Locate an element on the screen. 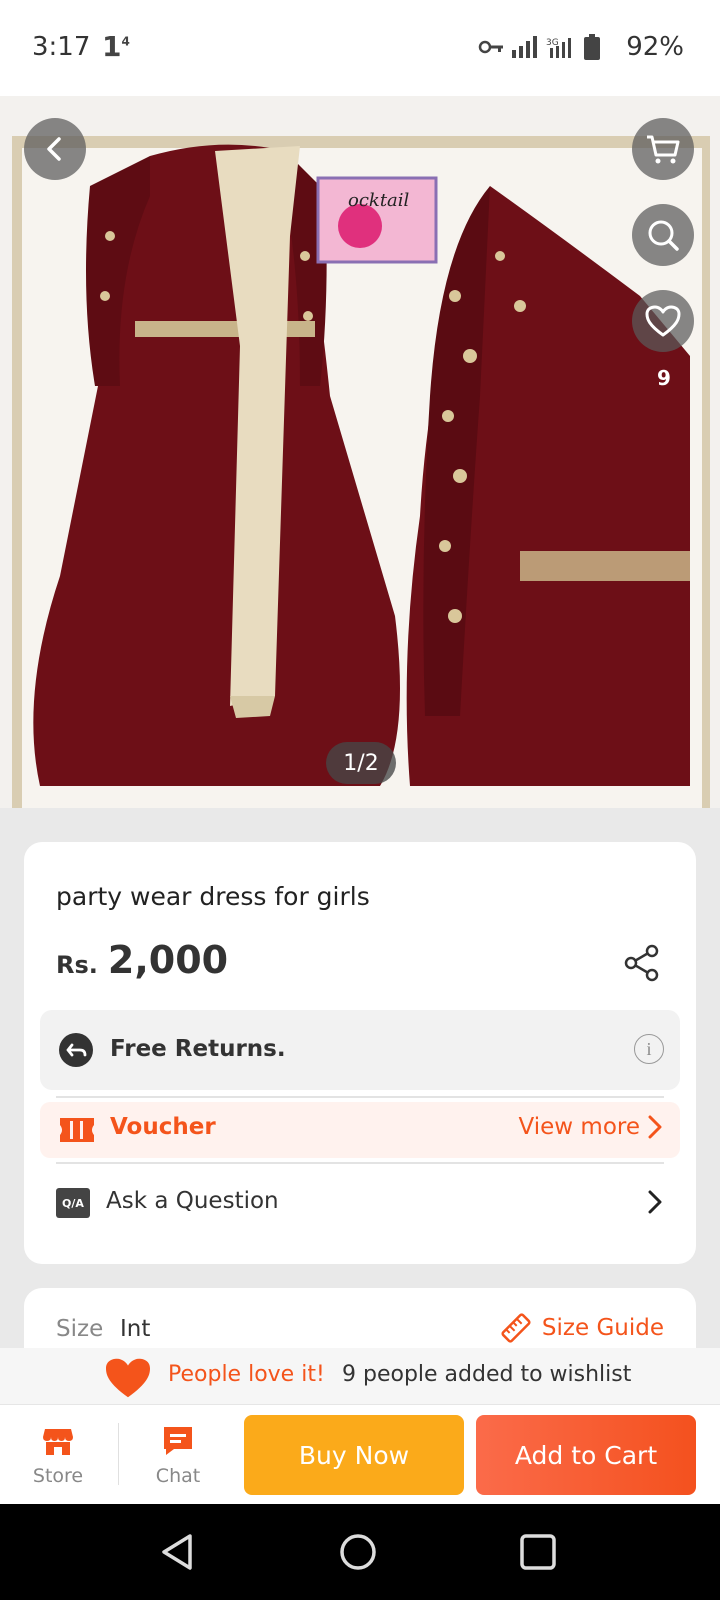  share-icon is located at coordinates (641, 963).